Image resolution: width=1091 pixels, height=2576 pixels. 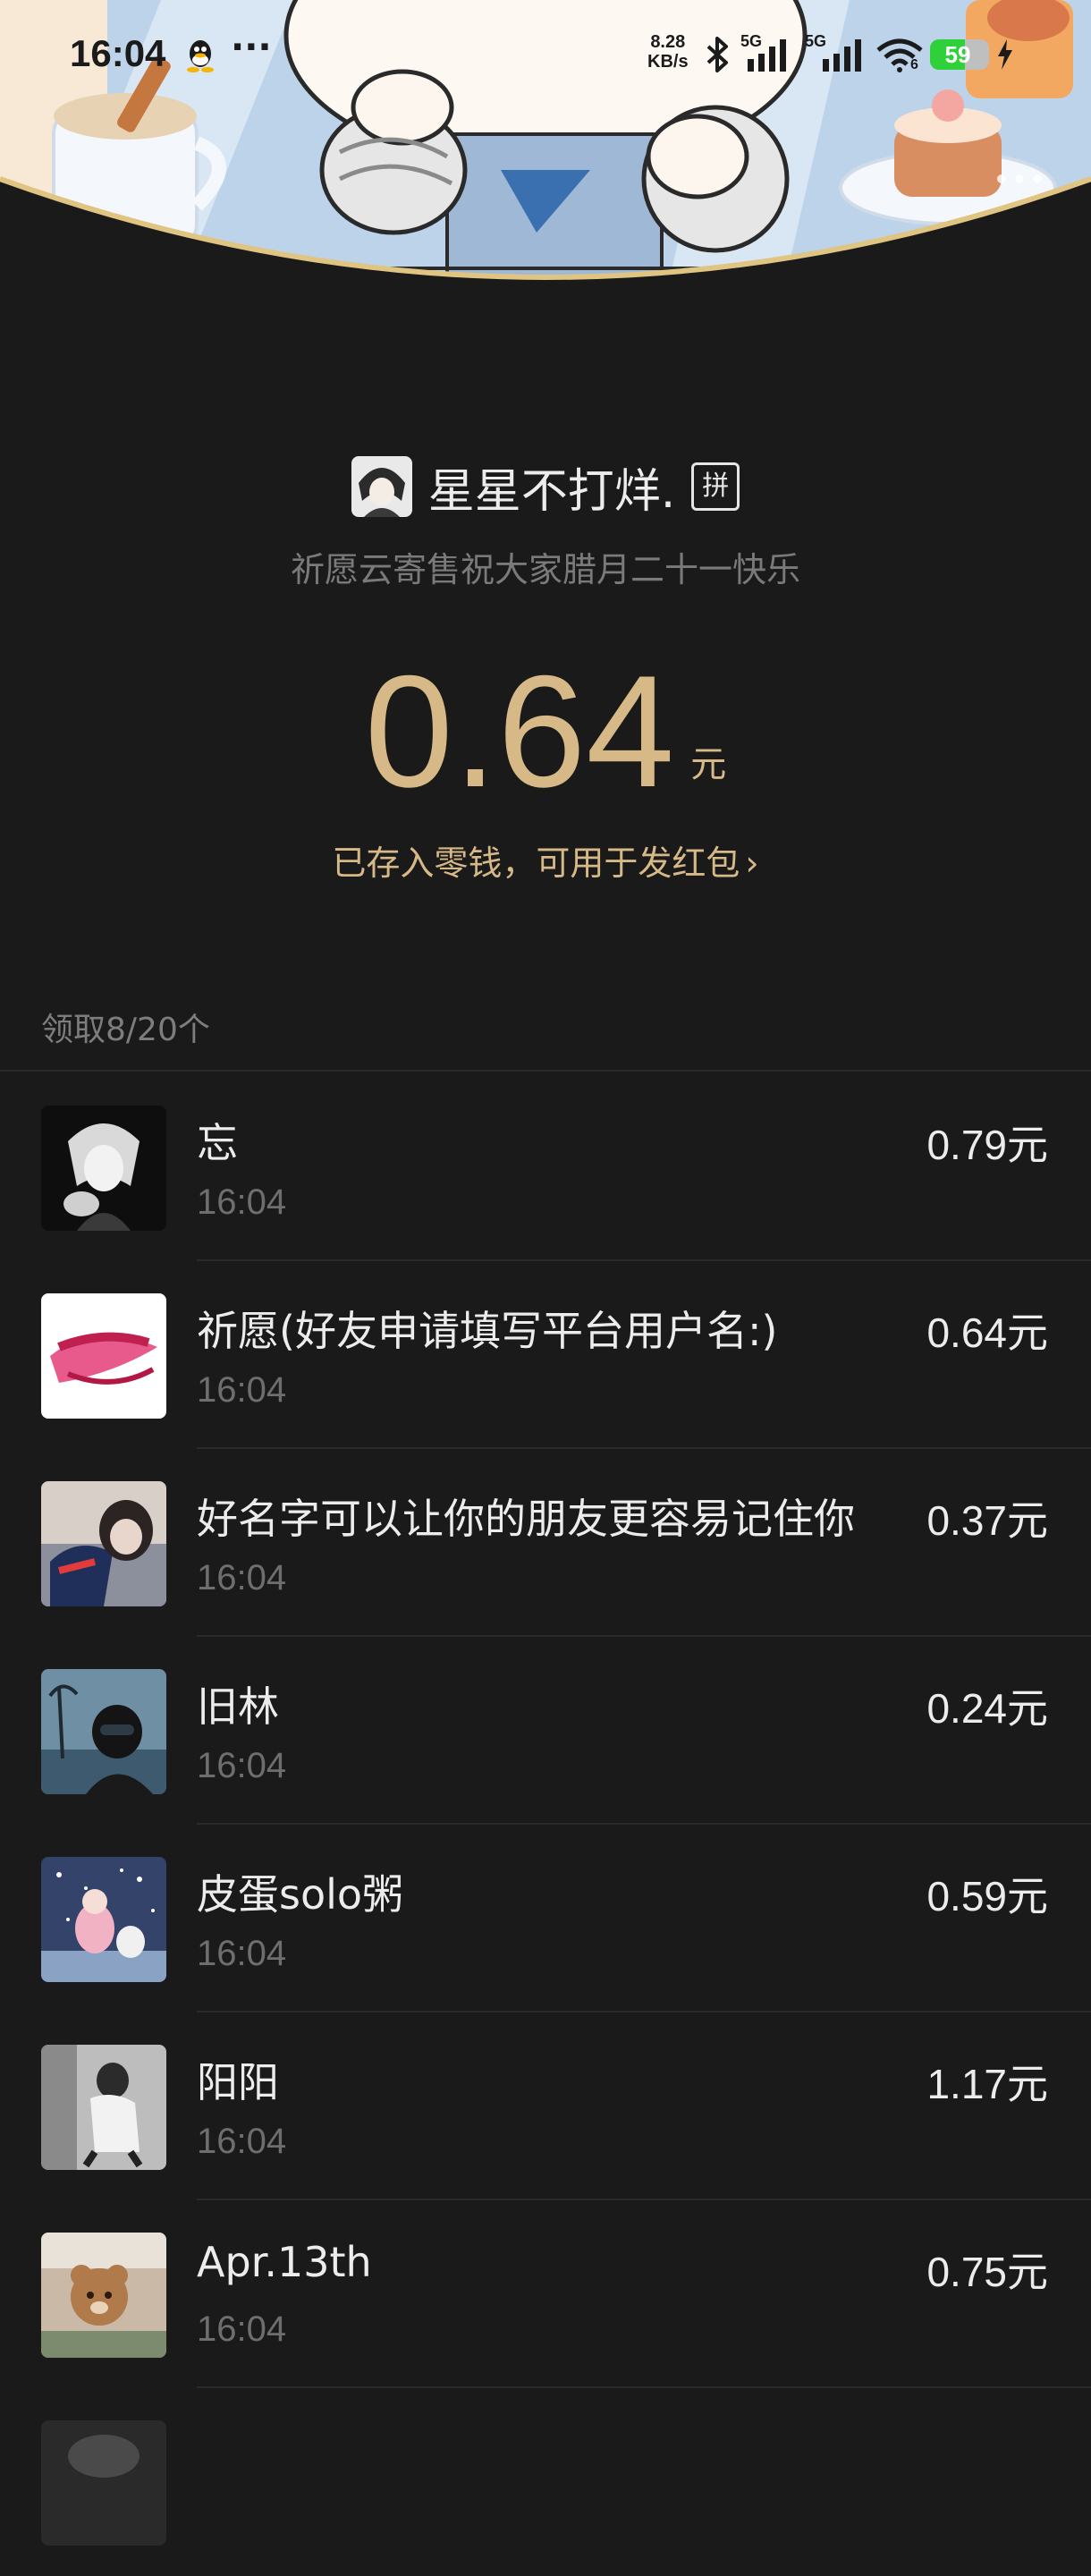 What do you see at coordinates (545, 2294) in the screenshot?
I see `list-item: Apr.13th 16:04 0.75元` at bounding box center [545, 2294].